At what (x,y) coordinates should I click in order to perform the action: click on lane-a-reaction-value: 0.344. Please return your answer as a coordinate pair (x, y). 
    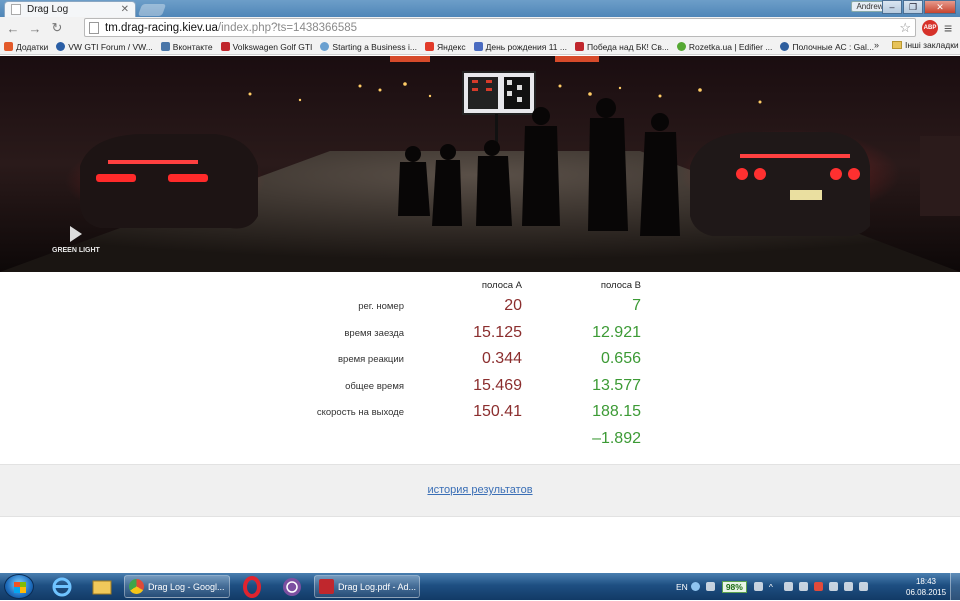
    Looking at the image, I should click on (501, 358).